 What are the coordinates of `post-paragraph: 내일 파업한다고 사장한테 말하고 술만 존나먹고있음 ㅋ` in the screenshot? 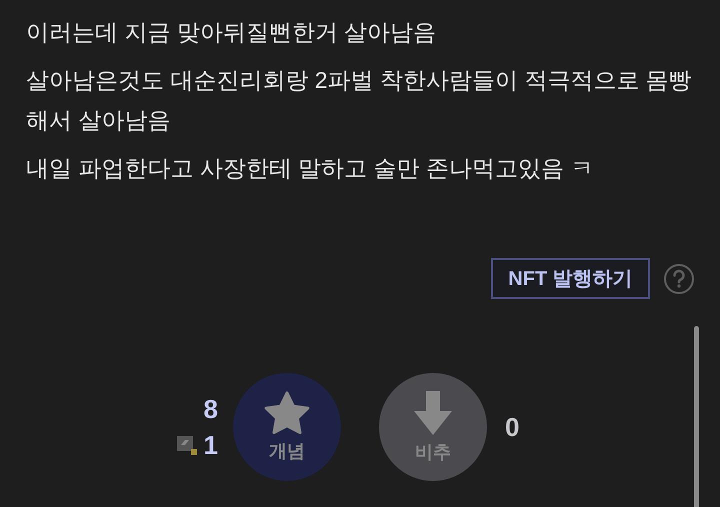 It's located at (310, 168).